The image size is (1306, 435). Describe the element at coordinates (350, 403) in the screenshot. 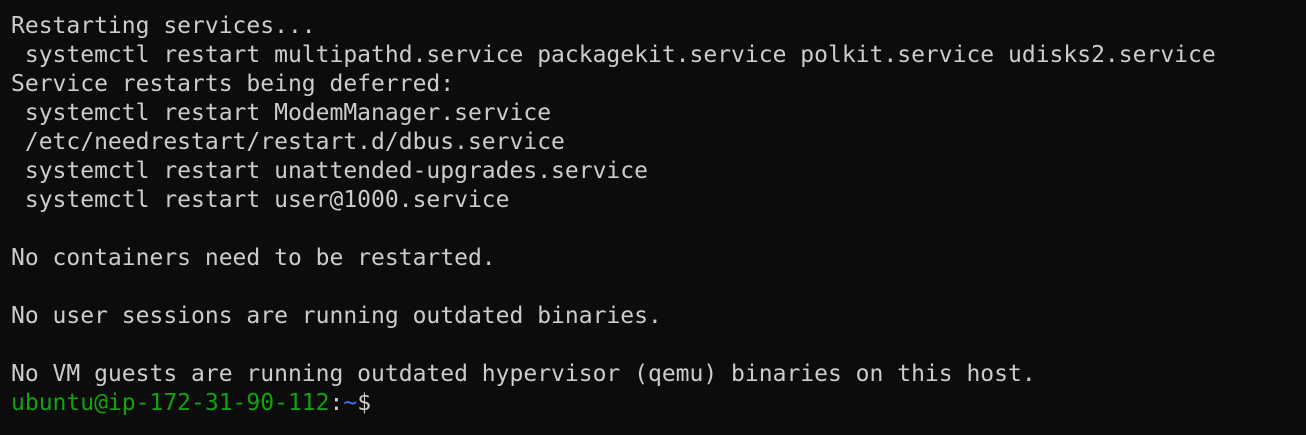

I see `prompt-path: ~` at that location.